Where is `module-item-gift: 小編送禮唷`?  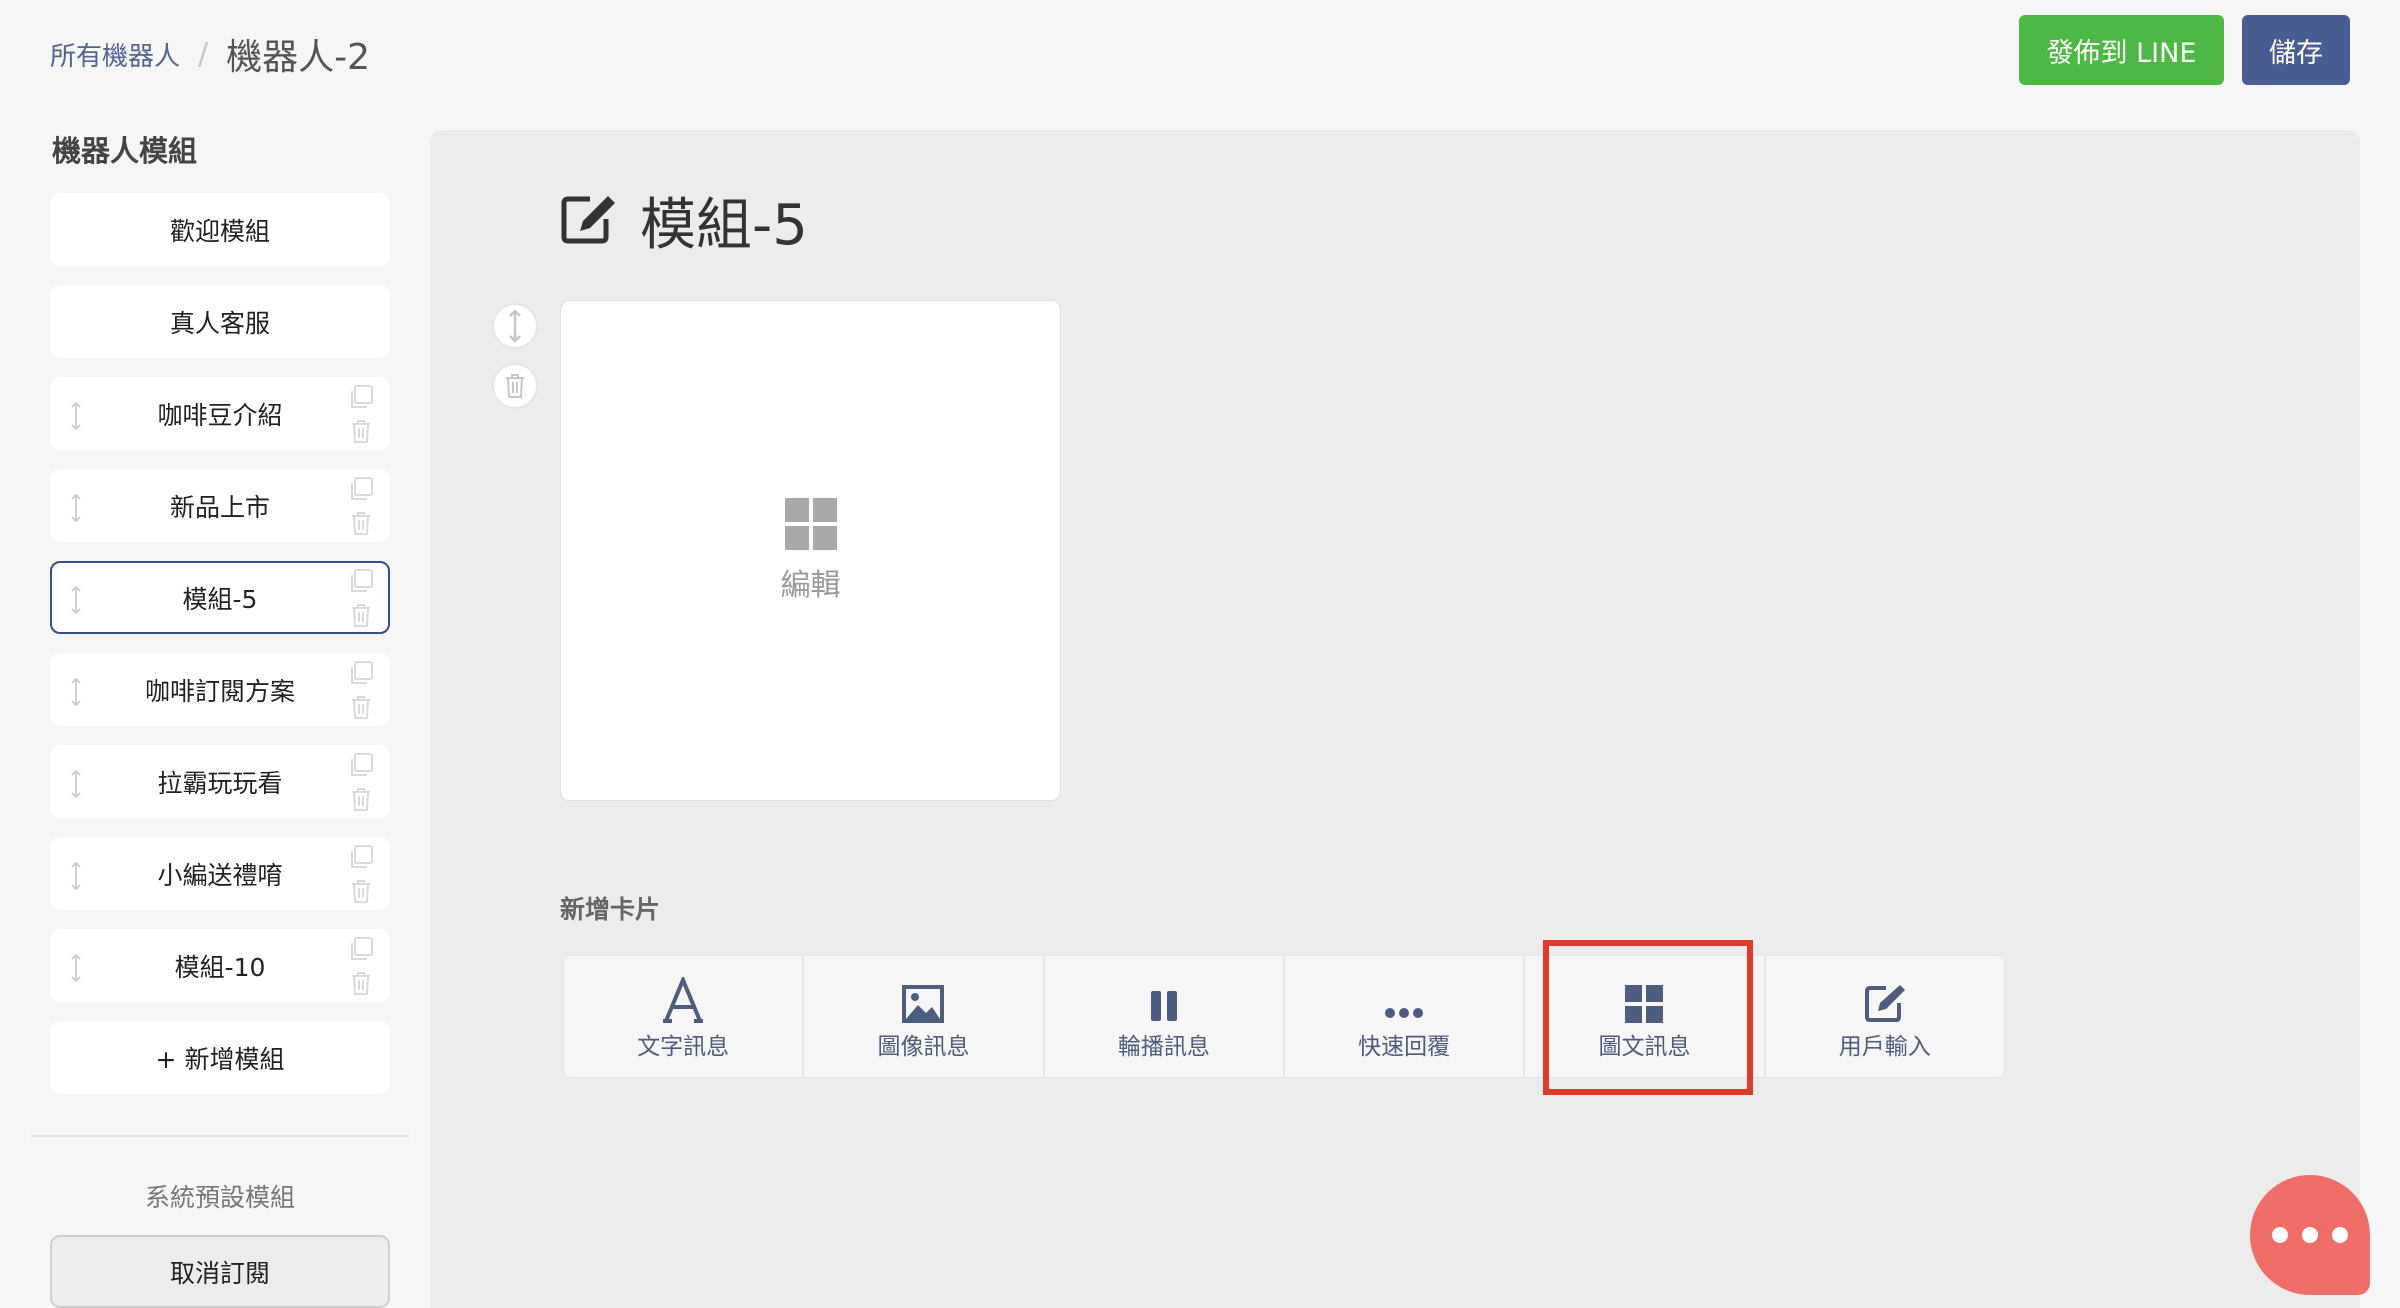
module-item-gift: 小編送禮唷 is located at coordinates (220, 873).